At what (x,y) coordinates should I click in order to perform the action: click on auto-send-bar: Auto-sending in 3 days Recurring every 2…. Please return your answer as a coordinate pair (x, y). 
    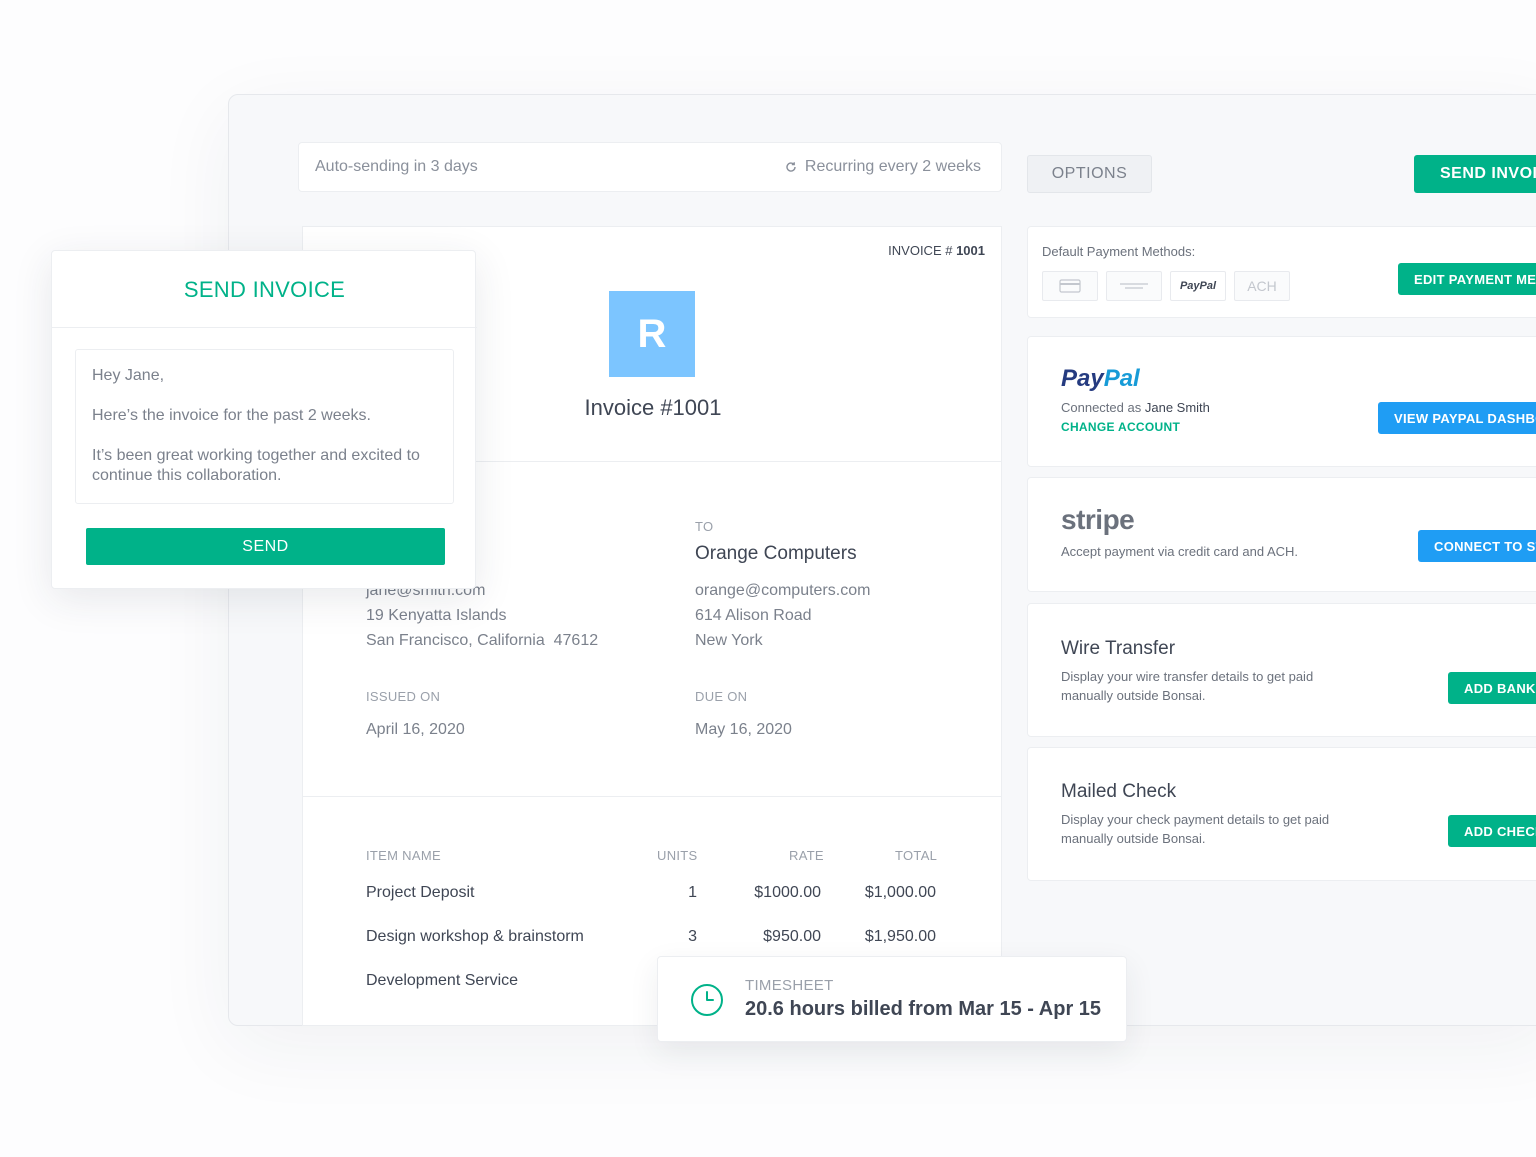
    Looking at the image, I should click on (650, 167).